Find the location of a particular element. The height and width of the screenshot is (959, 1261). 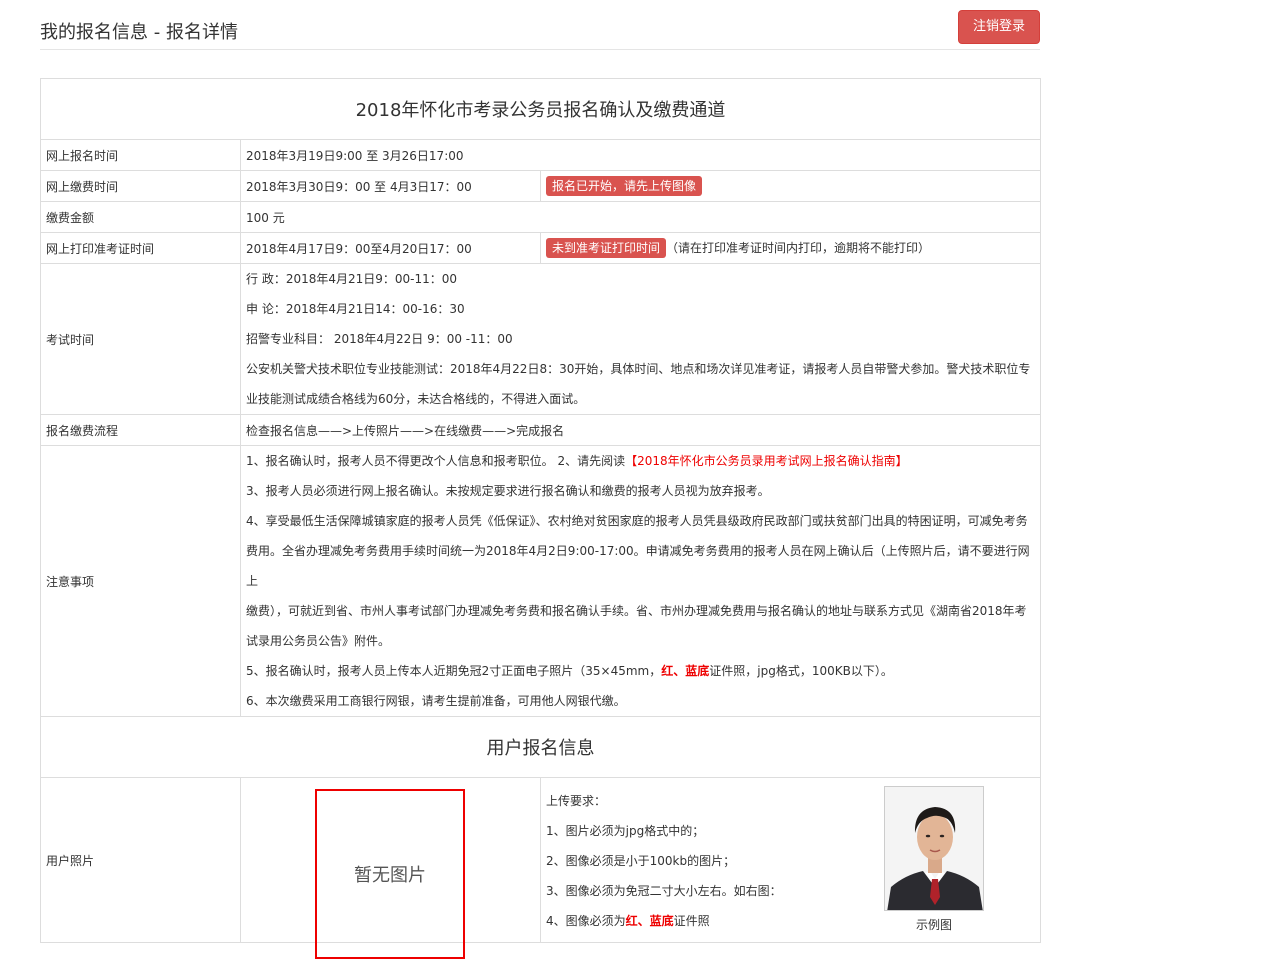

notice-line-4: 试录用公务员公告》附件。 is located at coordinates (318, 641).